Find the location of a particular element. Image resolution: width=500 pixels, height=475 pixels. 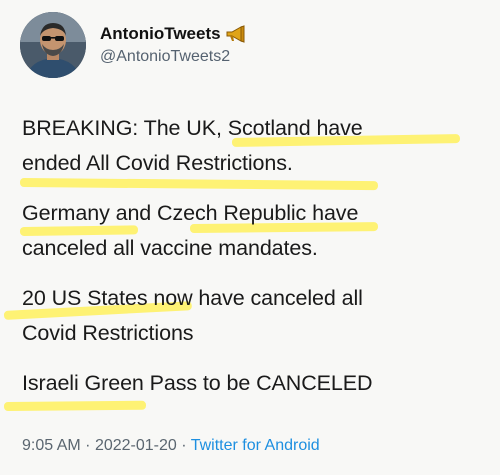

tweet-line: canceled all vaccine mandates. is located at coordinates (170, 248).